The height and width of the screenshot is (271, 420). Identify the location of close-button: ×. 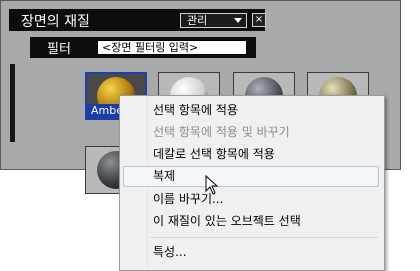
(259, 20).